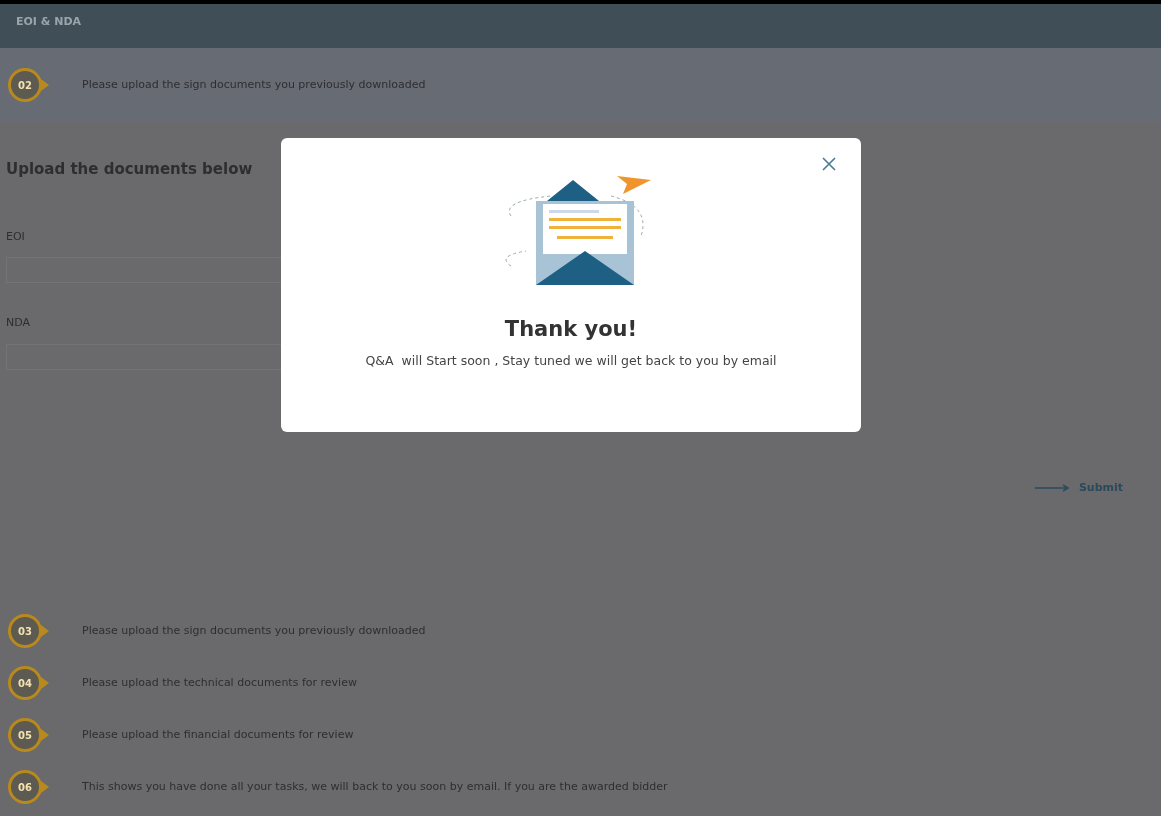  Describe the element at coordinates (1052, 487) in the screenshot. I see `arrow-icon` at that location.